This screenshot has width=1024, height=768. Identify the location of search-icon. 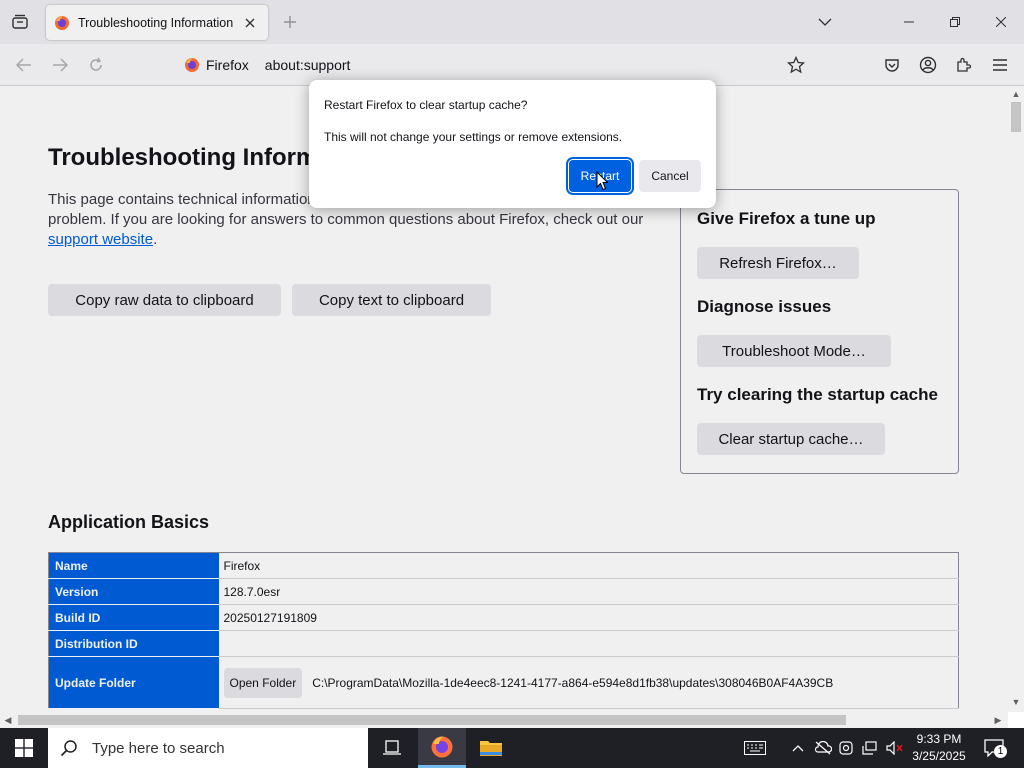
(68, 748).